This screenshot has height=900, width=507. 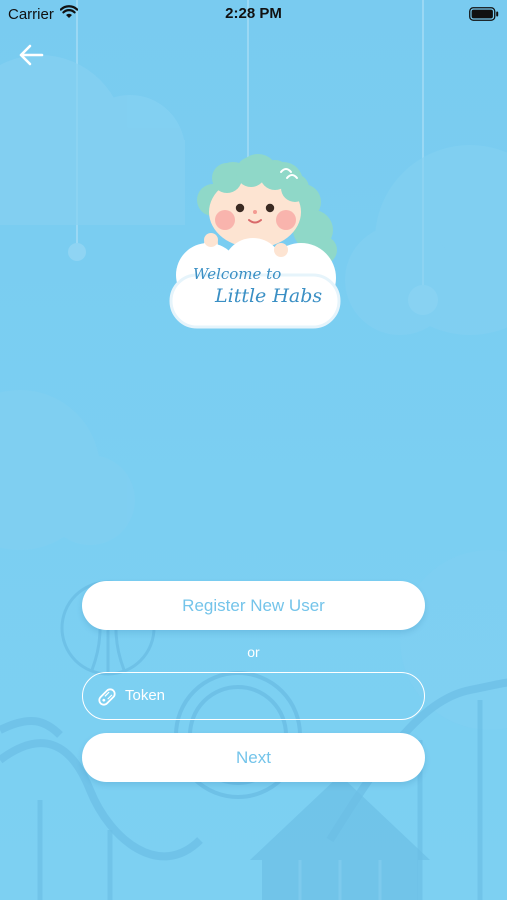 I want to click on arrow-left-icon, so click(x=31, y=57).